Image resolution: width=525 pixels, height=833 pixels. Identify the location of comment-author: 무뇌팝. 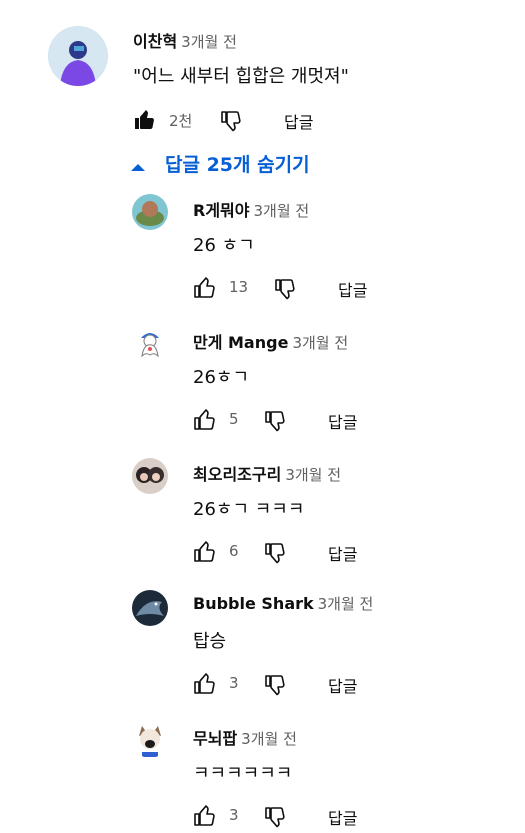
(215, 738).